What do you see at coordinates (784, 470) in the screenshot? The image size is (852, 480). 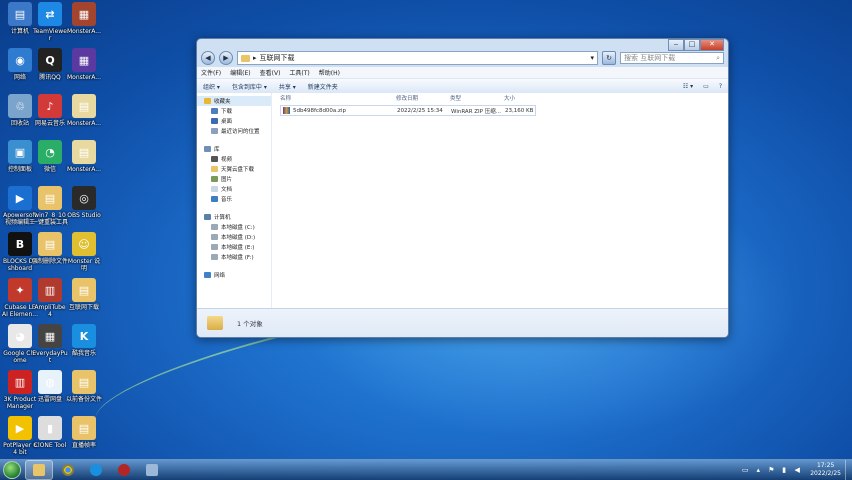 I see `network-icon: ▮` at bounding box center [784, 470].